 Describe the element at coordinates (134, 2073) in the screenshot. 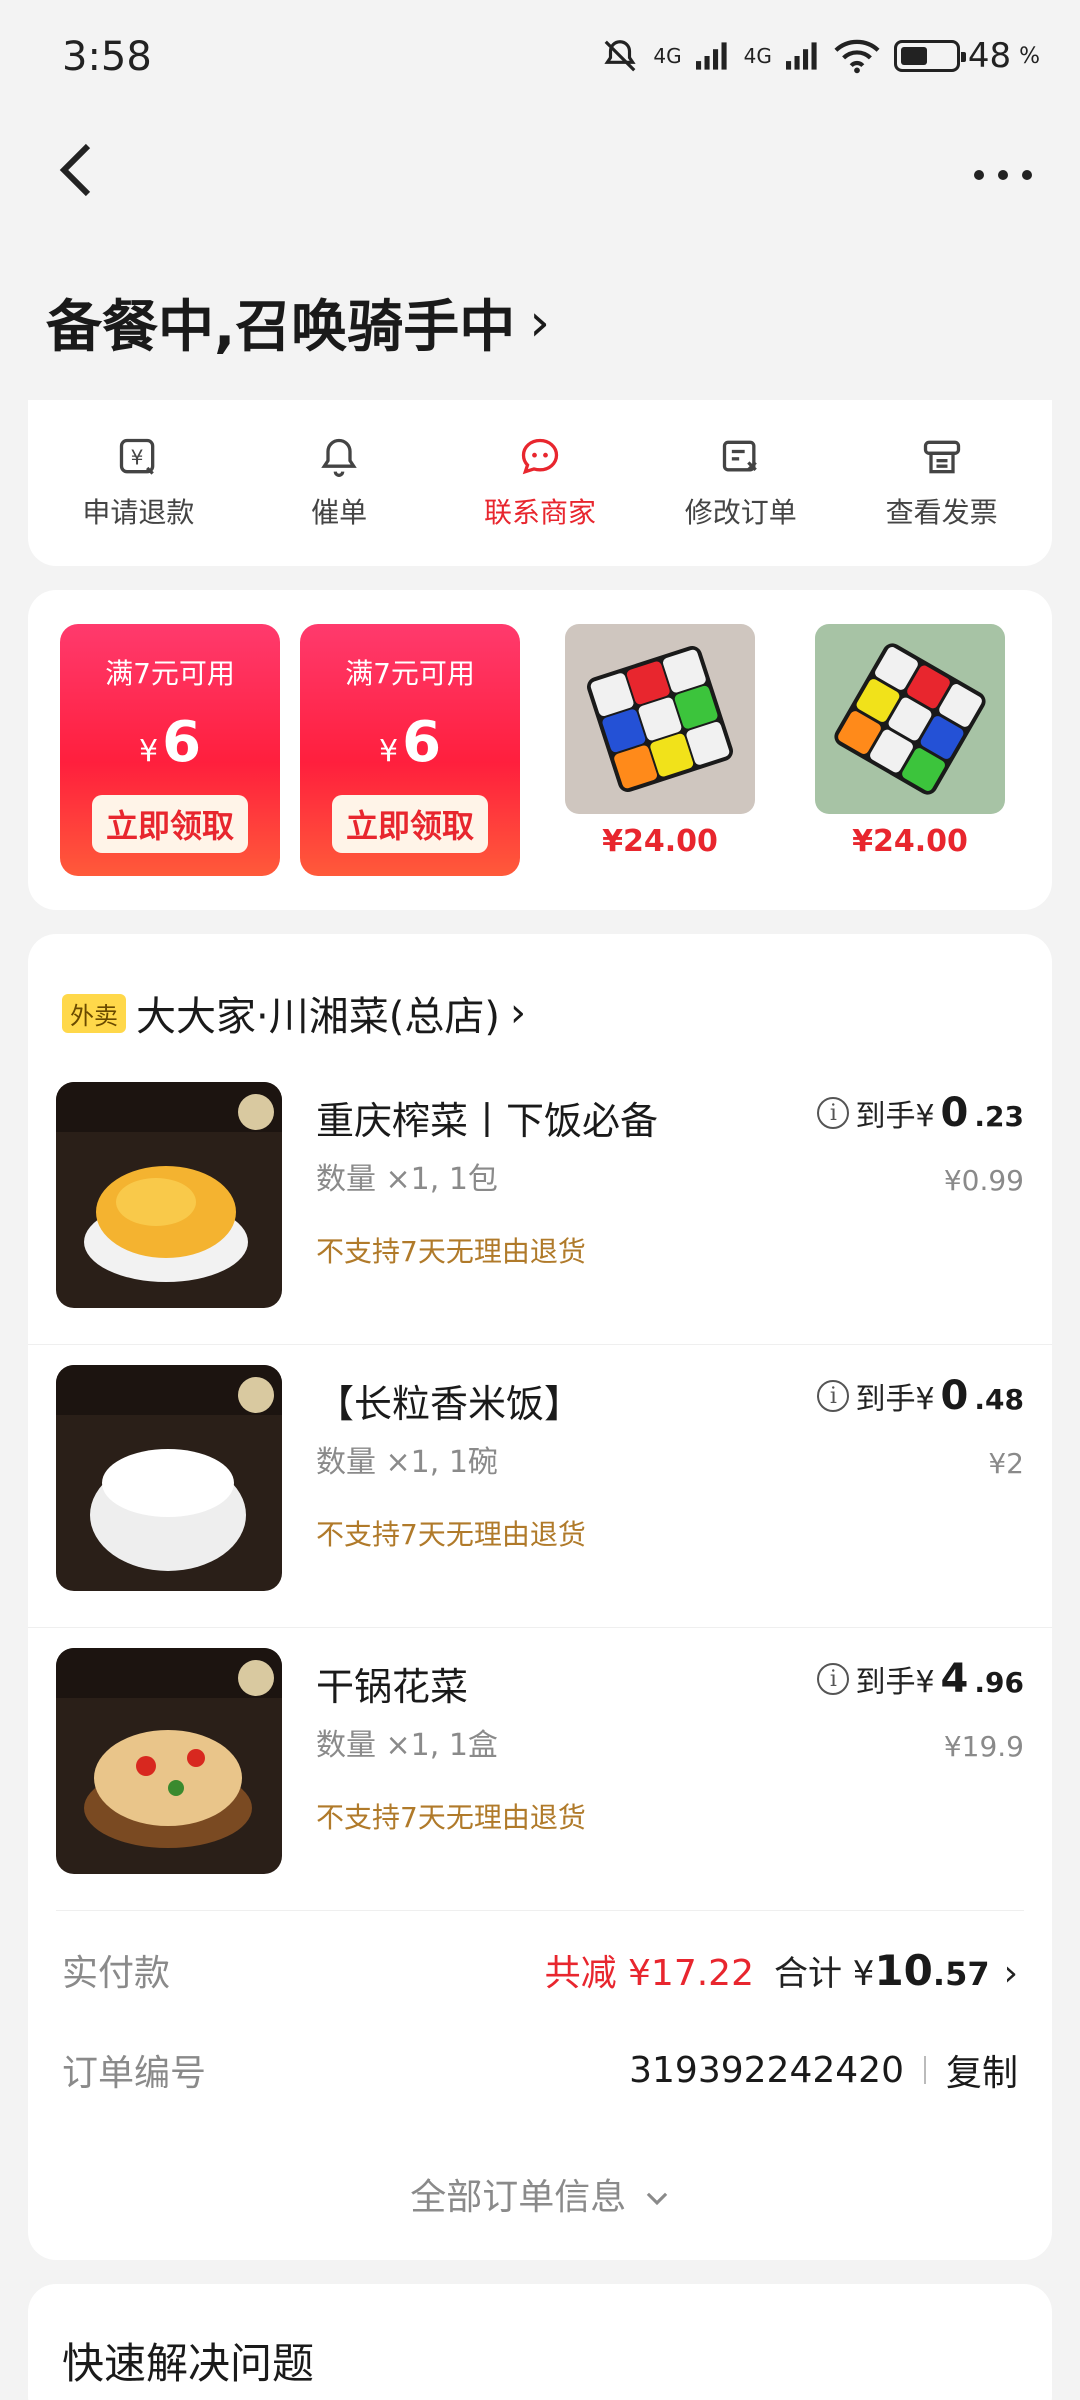

I see `order-number-label: 订单编号` at that location.